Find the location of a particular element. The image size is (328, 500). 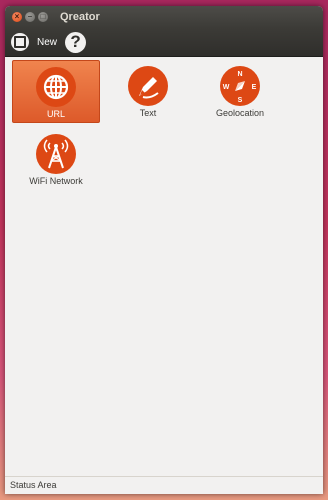

qr-type-url: URL is located at coordinates (56, 91).